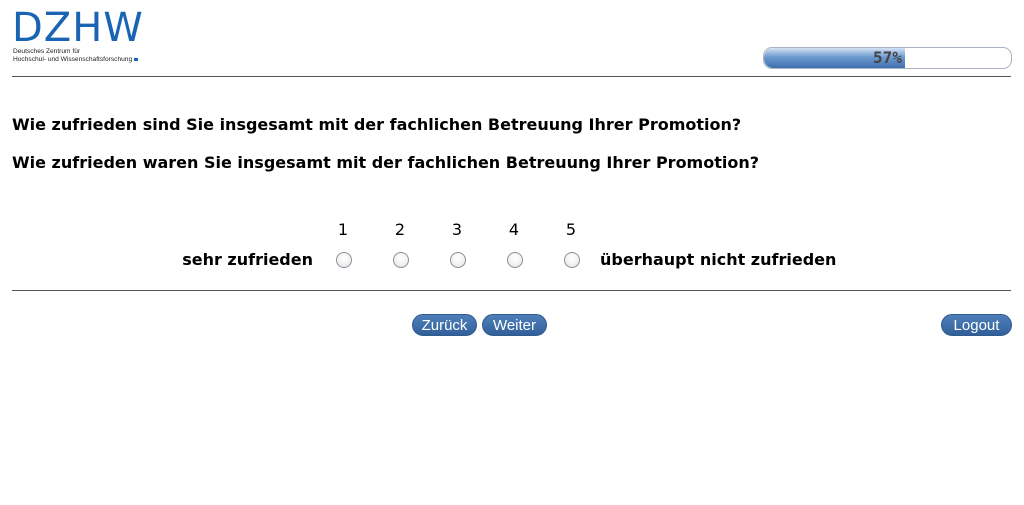  I want to click on logo-subtitle-line1: Deutsches Zentrum für, so click(47, 51).